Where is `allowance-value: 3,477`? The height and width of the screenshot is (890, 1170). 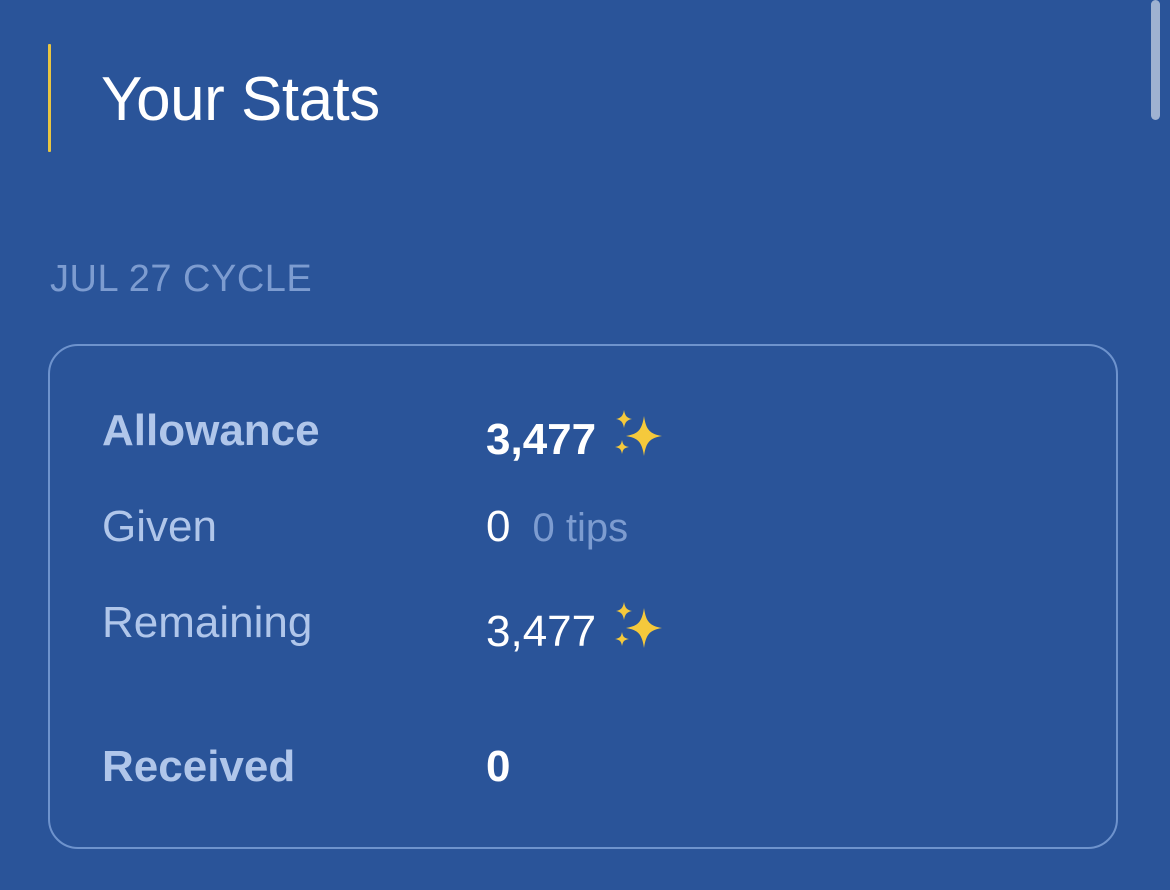
allowance-value: 3,477 is located at coordinates (541, 439).